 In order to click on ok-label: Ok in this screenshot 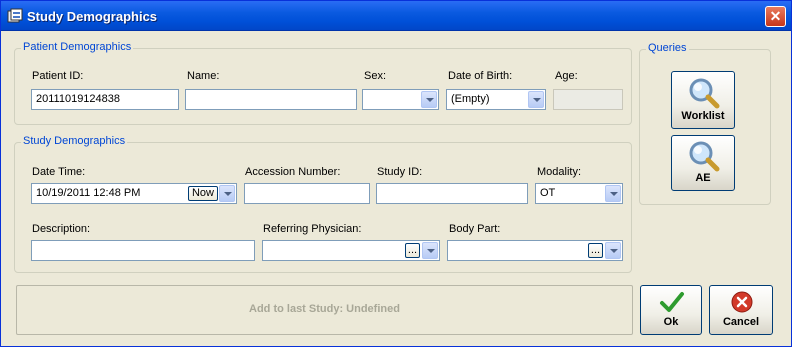, I will do `click(671, 322)`.